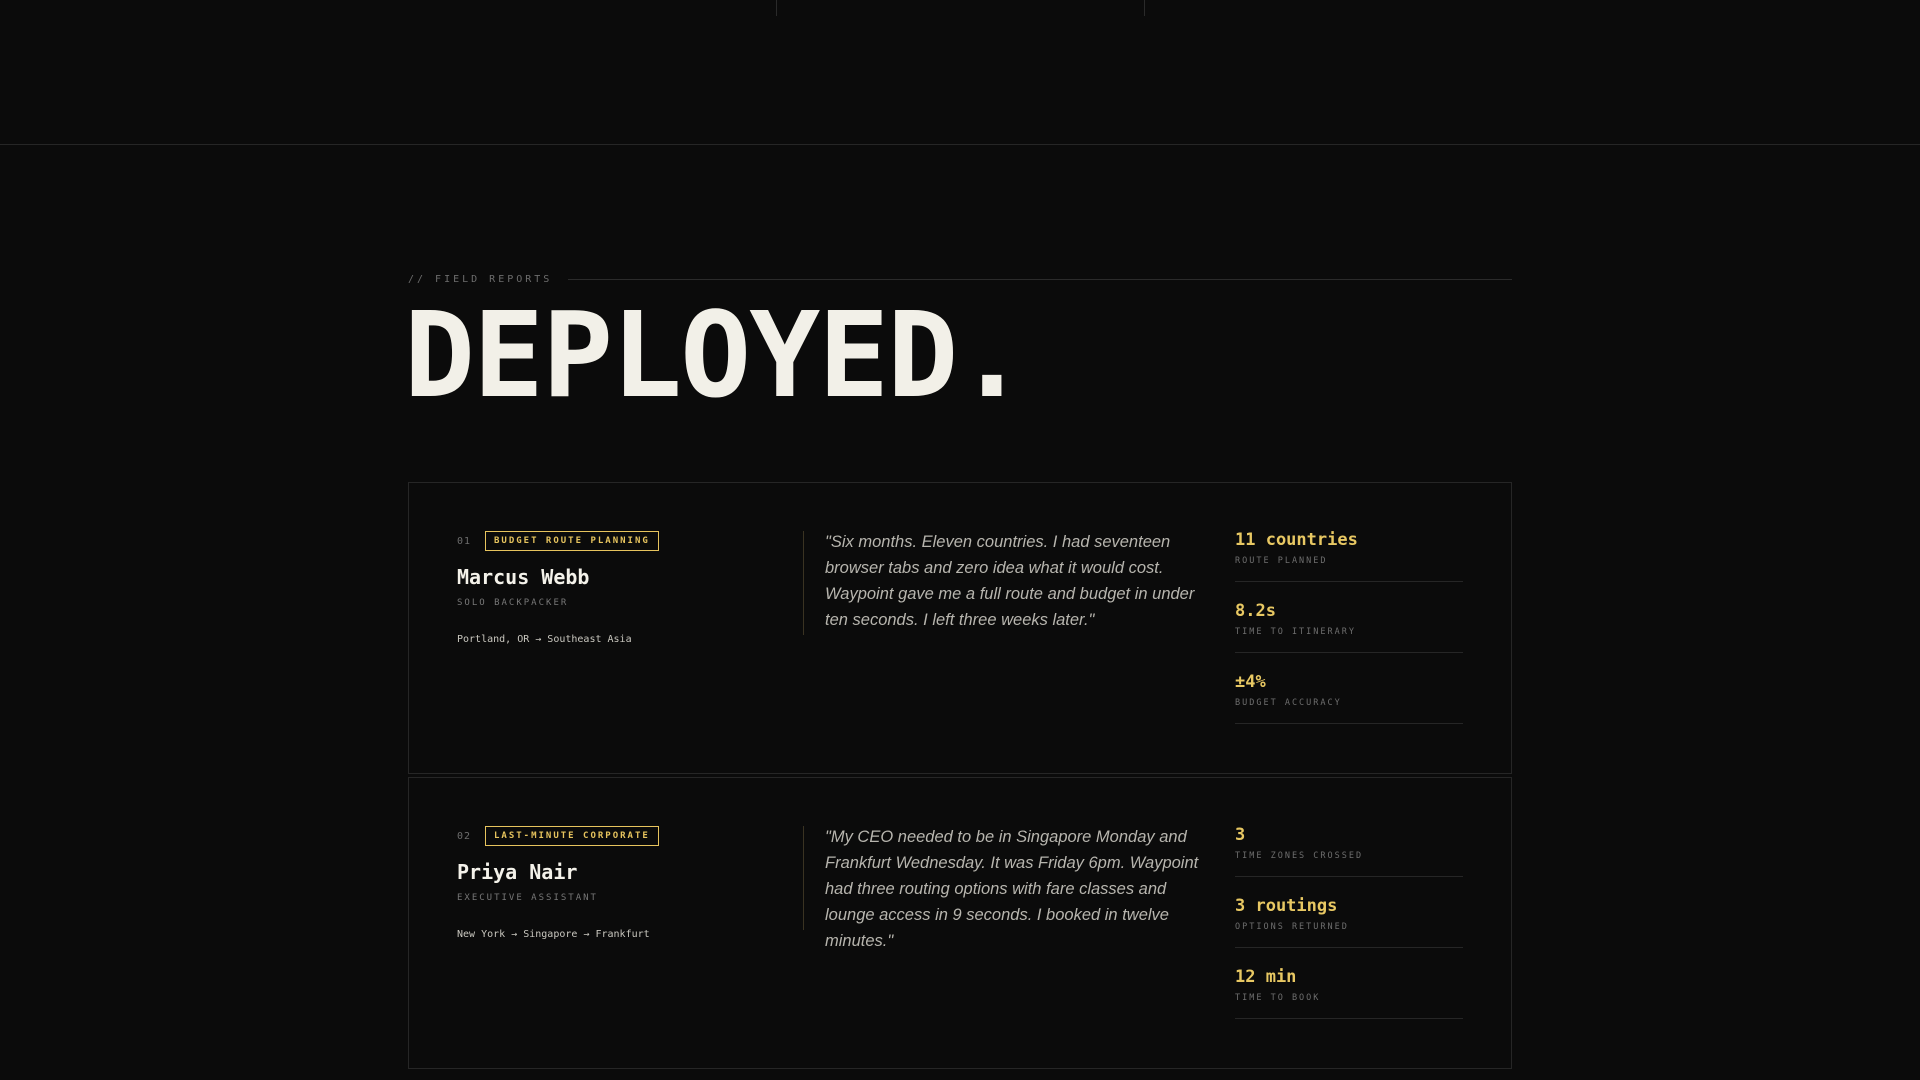 Image resolution: width=1920 pixels, height=1080 pixels. Describe the element at coordinates (480, 279) in the screenshot. I see `section-kicker: // FIELD REPORTS` at that location.